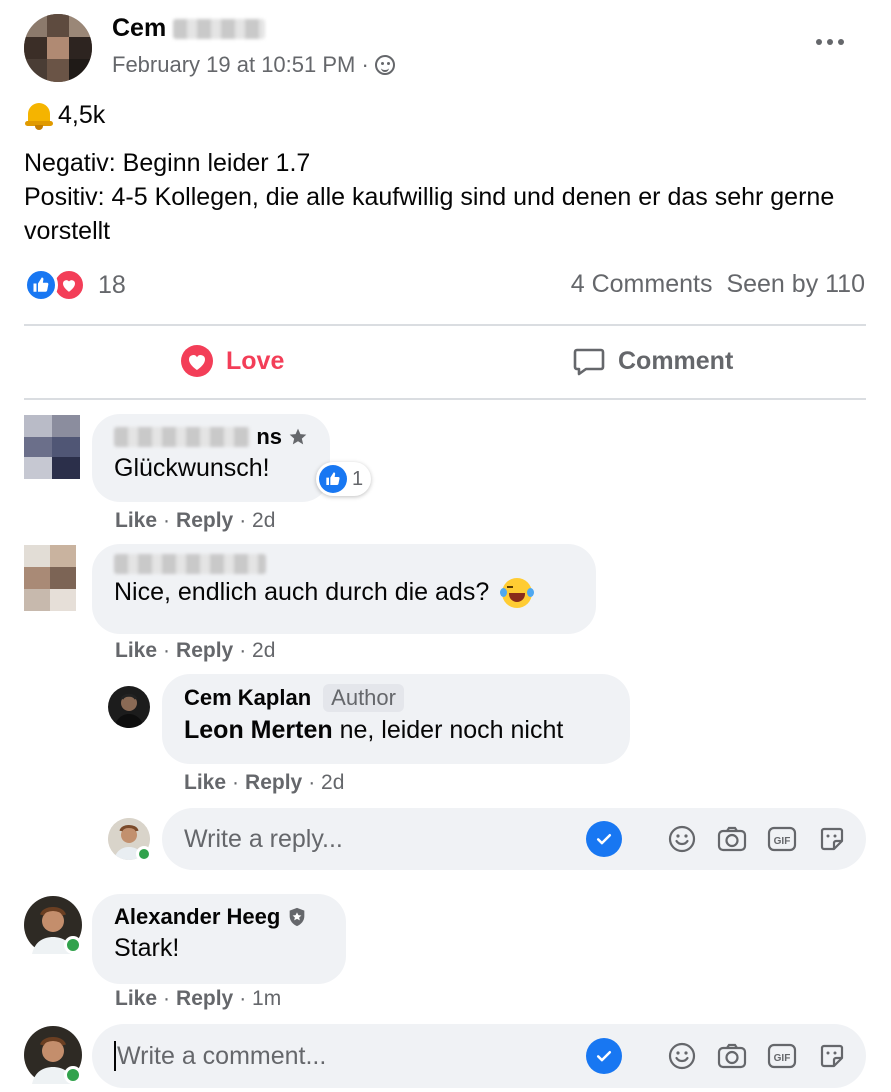 The height and width of the screenshot is (1092, 891). I want to click on love-icon, so click(197, 361).